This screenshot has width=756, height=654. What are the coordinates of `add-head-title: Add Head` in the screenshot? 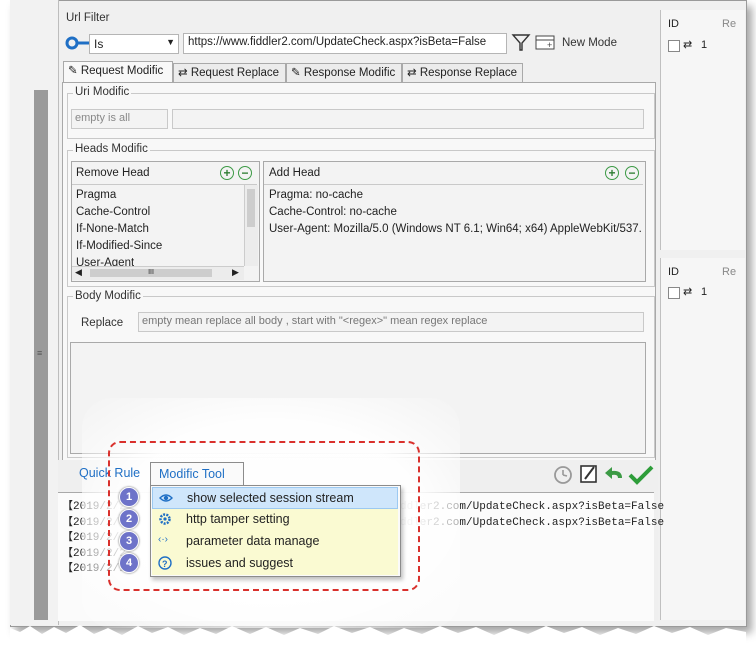 It's located at (295, 173).